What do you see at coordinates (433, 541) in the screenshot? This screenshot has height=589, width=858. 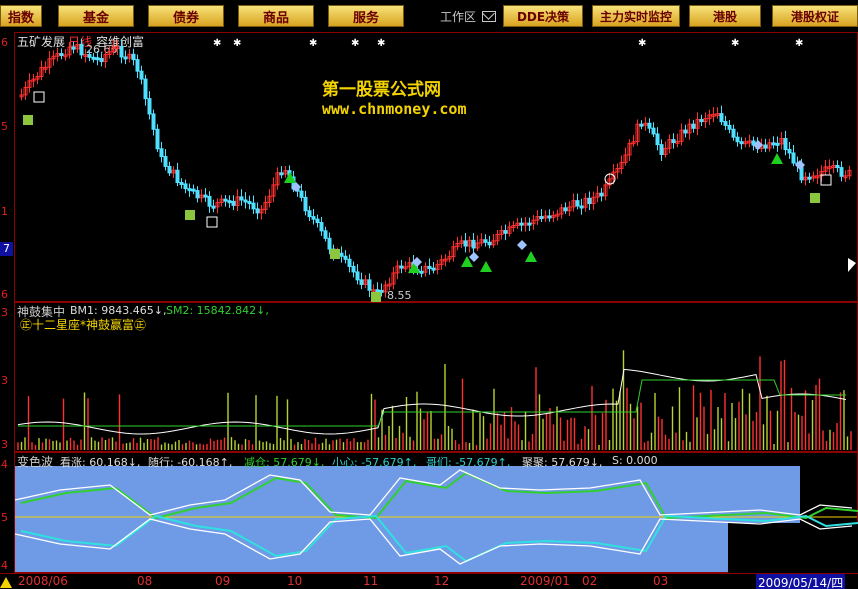 I see `wave-white-lower-line` at bounding box center [433, 541].